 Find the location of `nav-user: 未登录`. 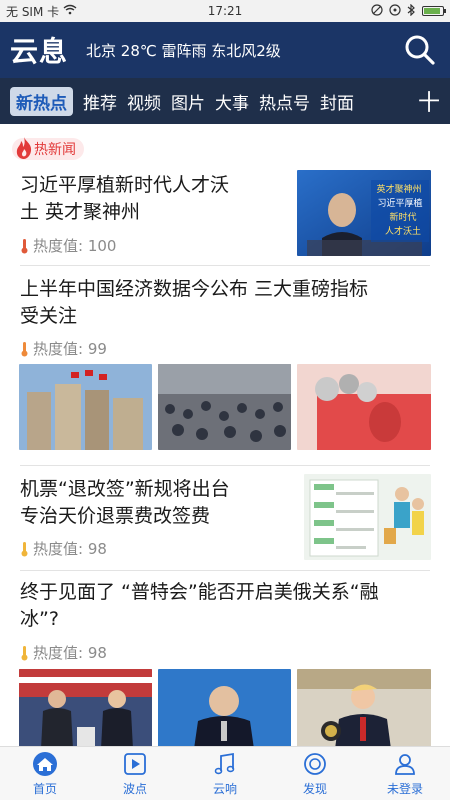

nav-user: 未登录 is located at coordinates (405, 773).